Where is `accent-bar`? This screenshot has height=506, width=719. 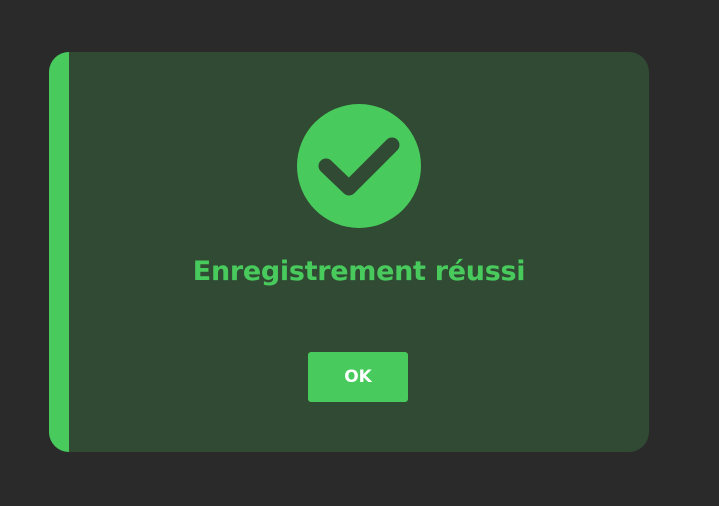 accent-bar is located at coordinates (59, 252).